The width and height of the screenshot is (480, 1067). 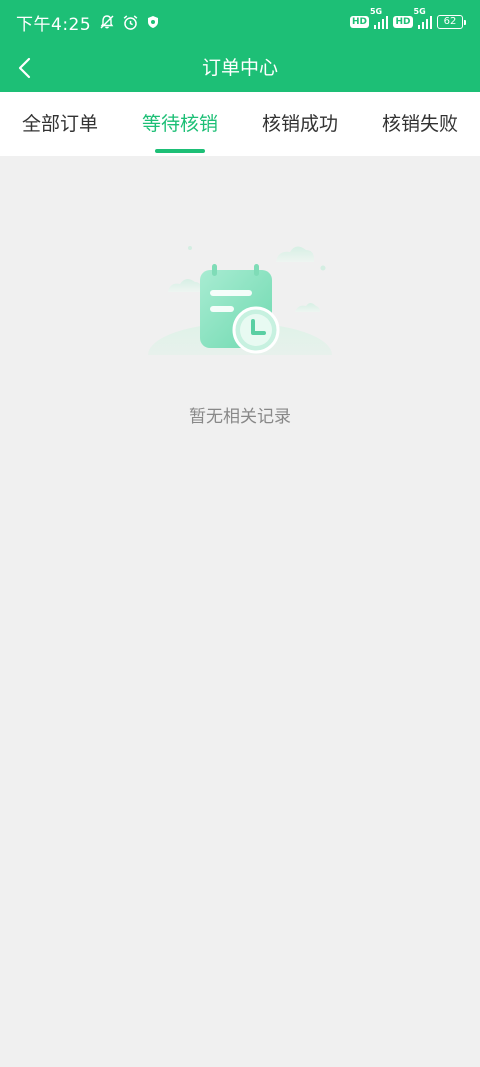 I want to click on tab-label: 核销失败, so click(x=419, y=124).